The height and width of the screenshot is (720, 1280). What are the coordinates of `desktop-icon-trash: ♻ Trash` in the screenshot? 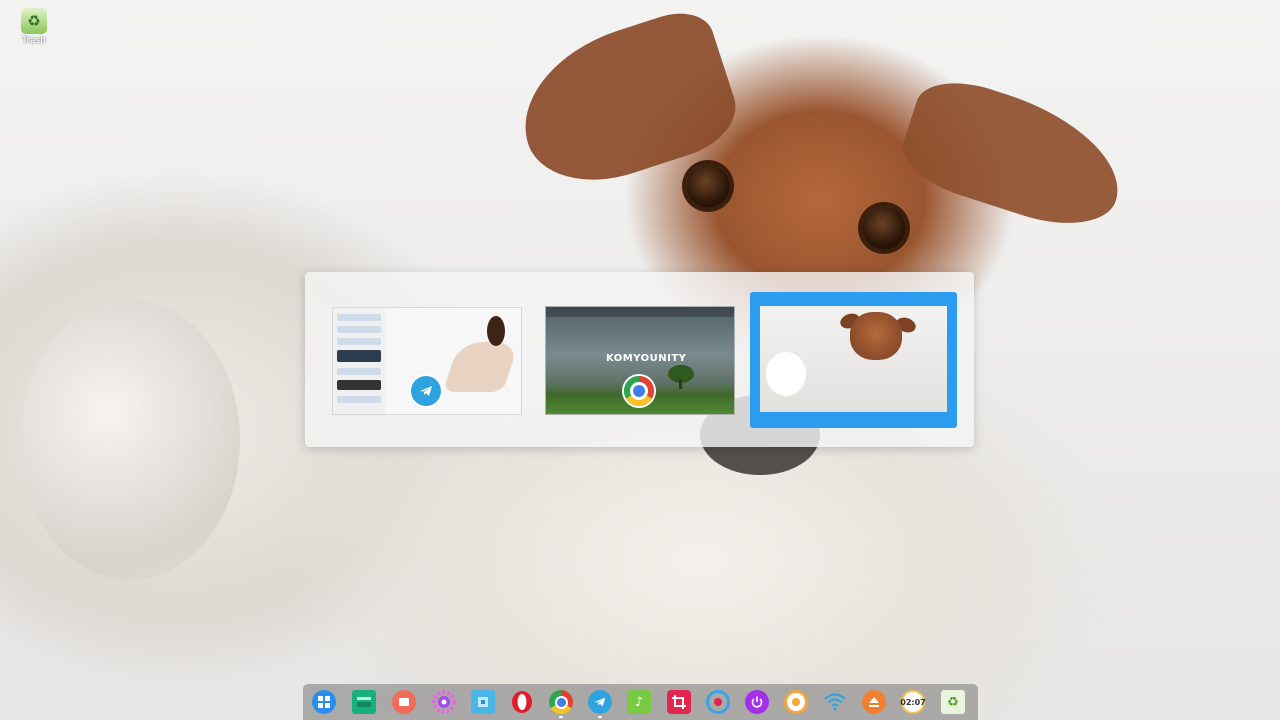 It's located at (34, 27).